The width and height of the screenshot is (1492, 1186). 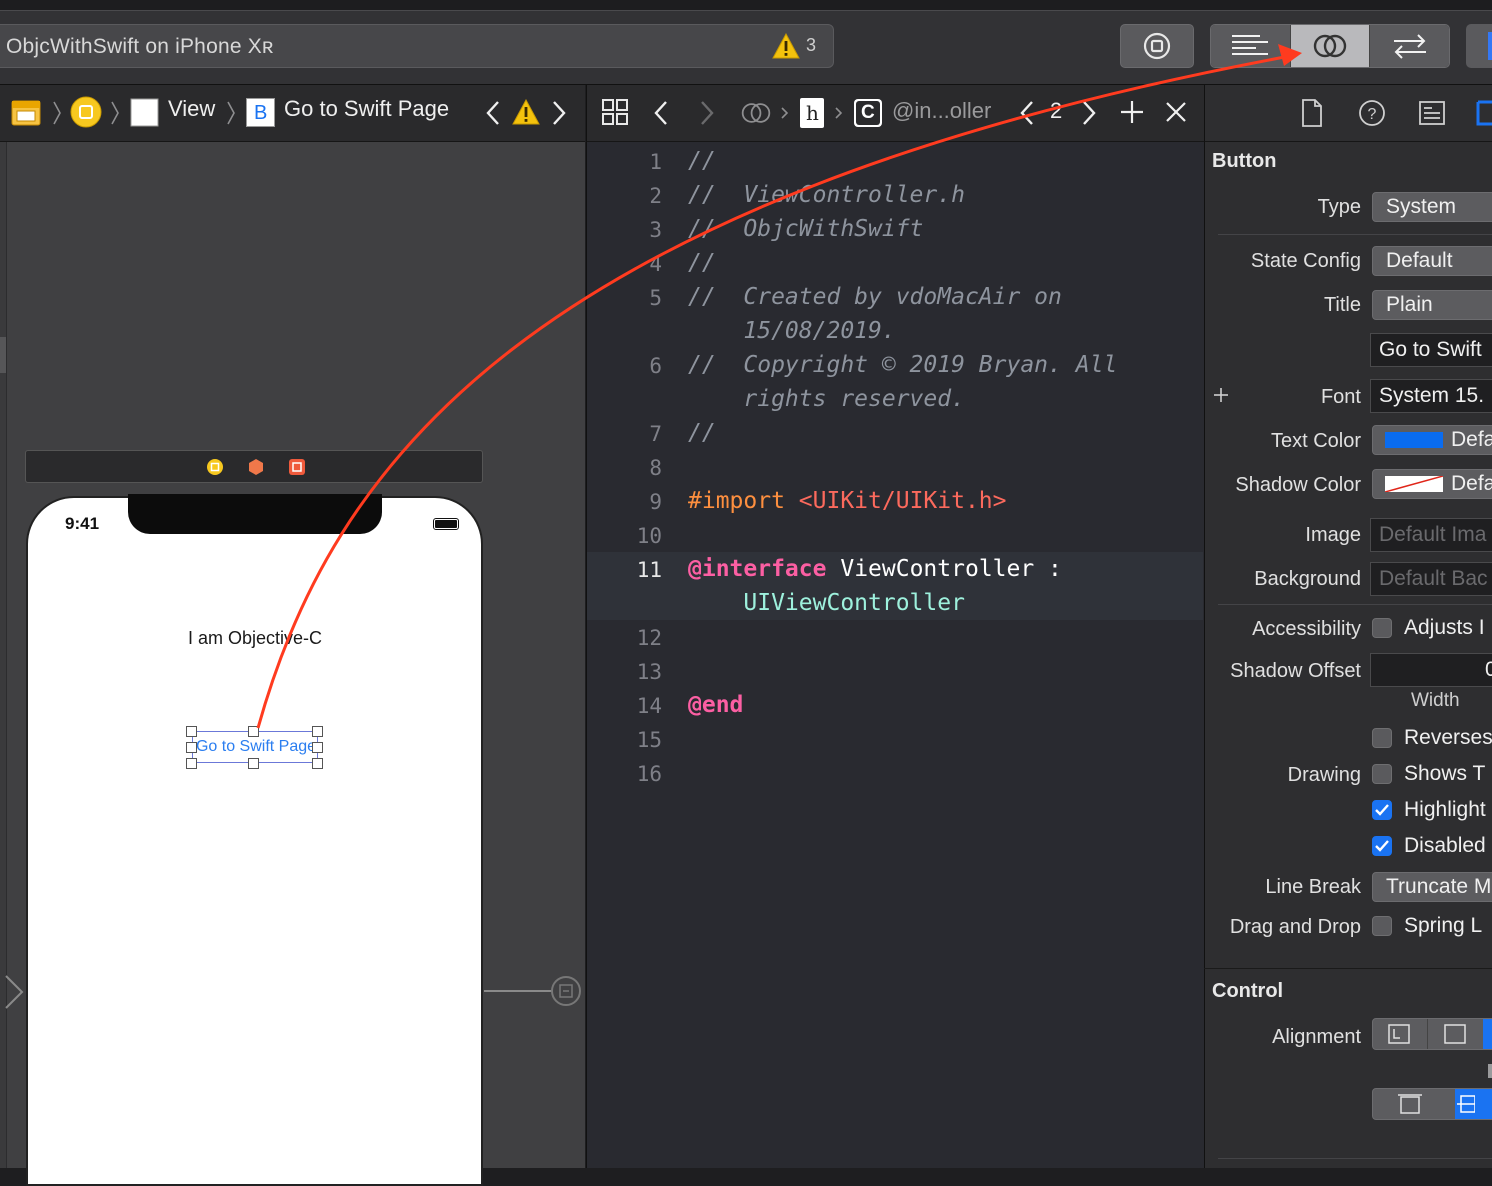 I want to click on help-icon: ?, so click(x=1372, y=113).